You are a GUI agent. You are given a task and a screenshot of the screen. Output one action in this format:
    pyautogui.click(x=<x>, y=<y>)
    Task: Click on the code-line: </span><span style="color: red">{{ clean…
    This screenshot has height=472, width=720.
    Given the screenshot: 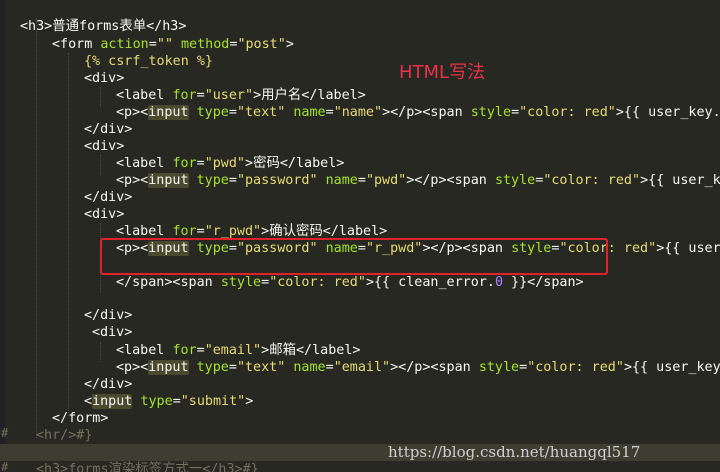 What is the action you would take?
    pyautogui.click(x=350, y=282)
    